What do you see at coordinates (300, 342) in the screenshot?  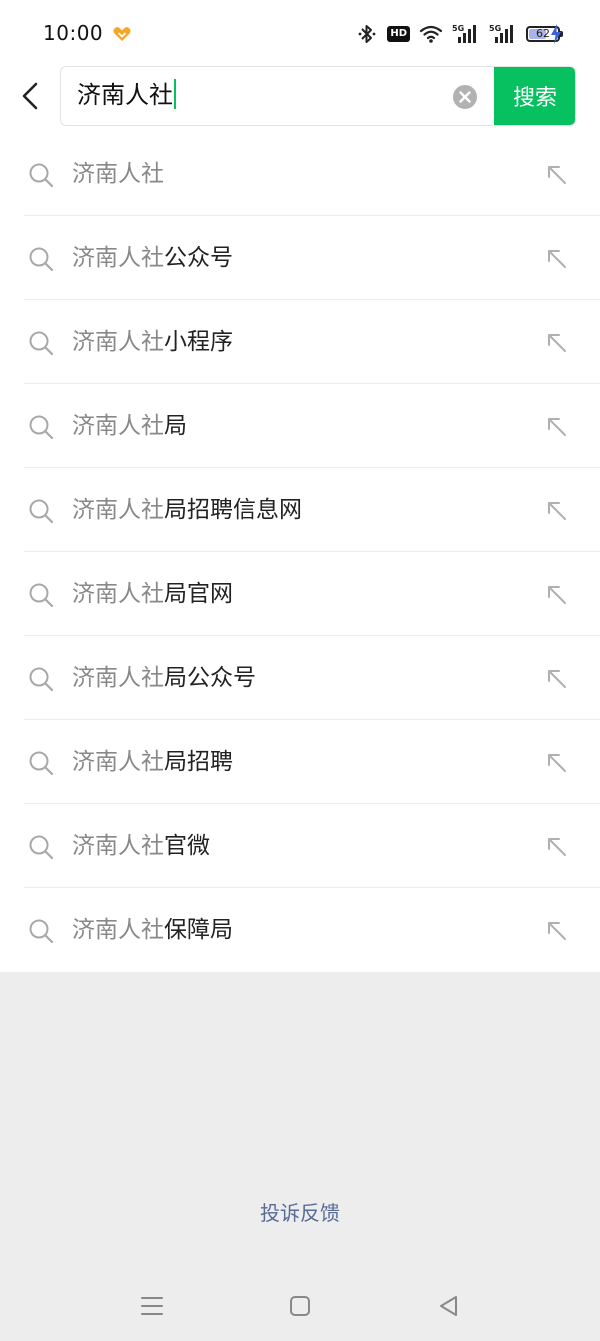 I see `suggestion-item: 济南人社小程序` at bounding box center [300, 342].